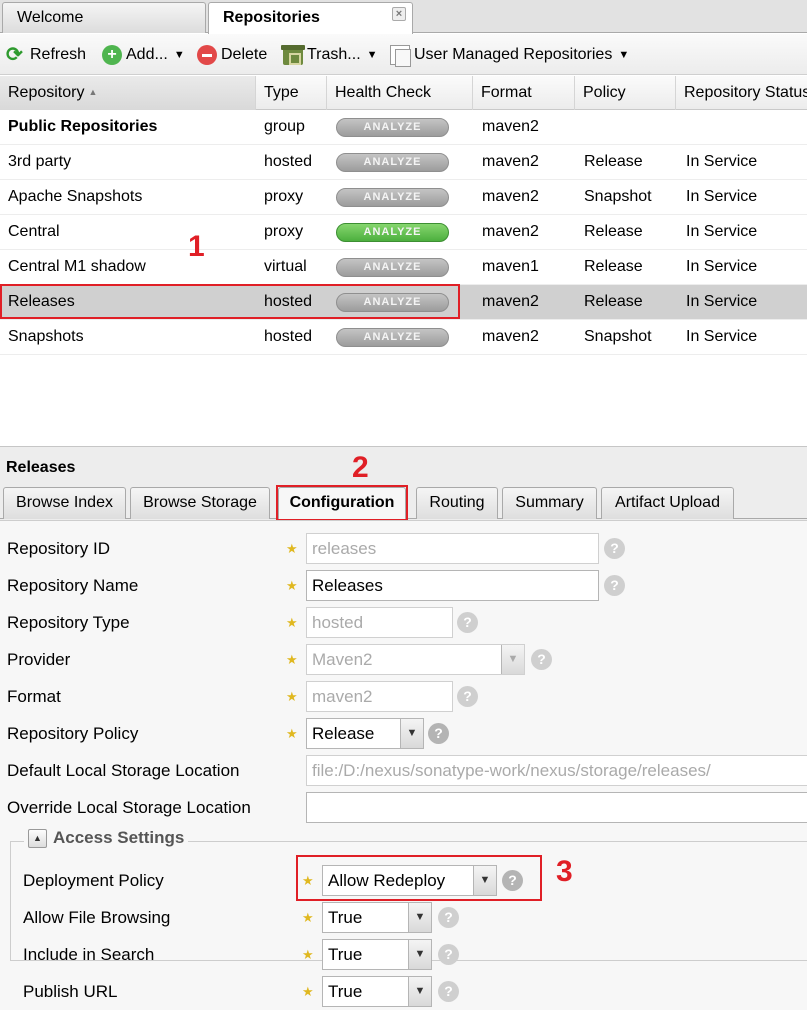  What do you see at coordinates (329, 55) in the screenshot?
I see `trash-button: Trash... ▼` at bounding box center [329, 55].